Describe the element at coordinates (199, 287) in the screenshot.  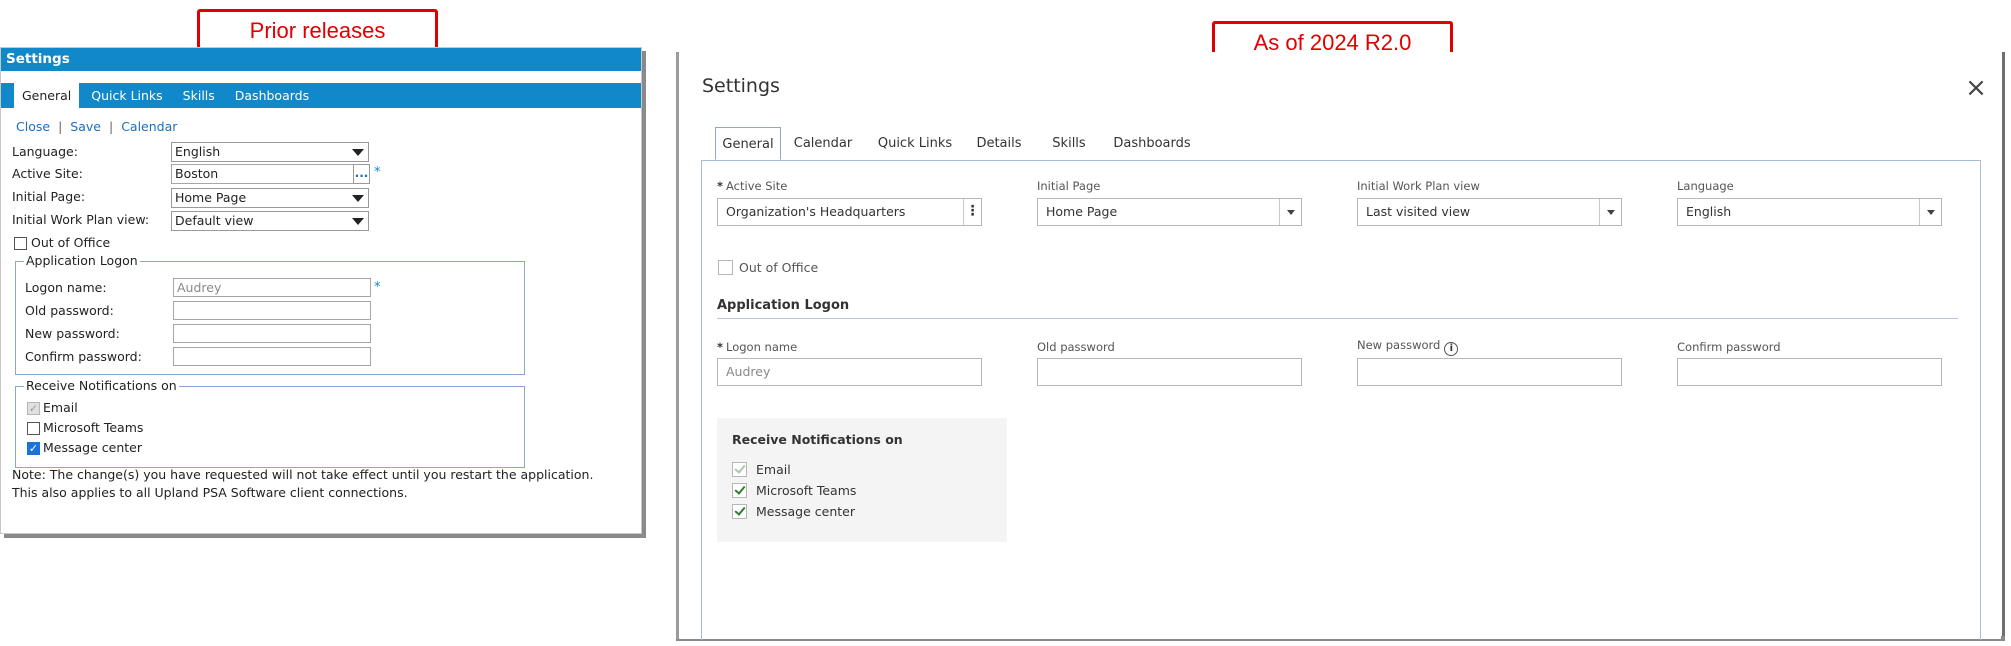
I see `old-logon-name-value: Audrey` at that location.